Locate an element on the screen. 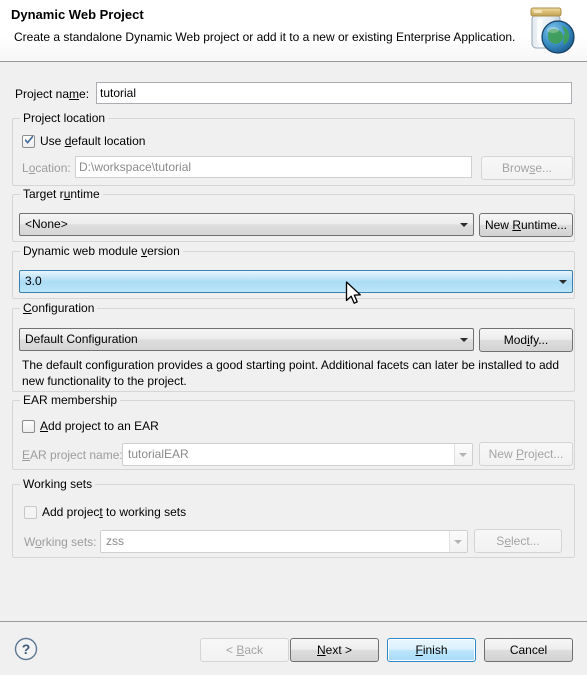 This screenshot has height=675, width=587. ear-membership-group-title: EAR membership is located at coordinates (70, 400).